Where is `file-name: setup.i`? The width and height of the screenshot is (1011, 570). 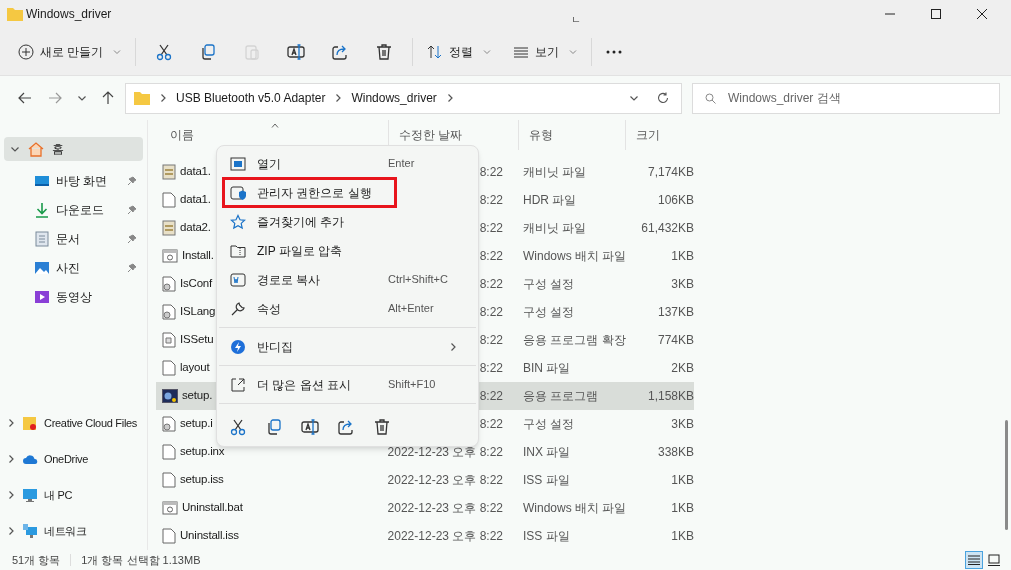 file-name: setup.i is located at coordinates (196, 424).